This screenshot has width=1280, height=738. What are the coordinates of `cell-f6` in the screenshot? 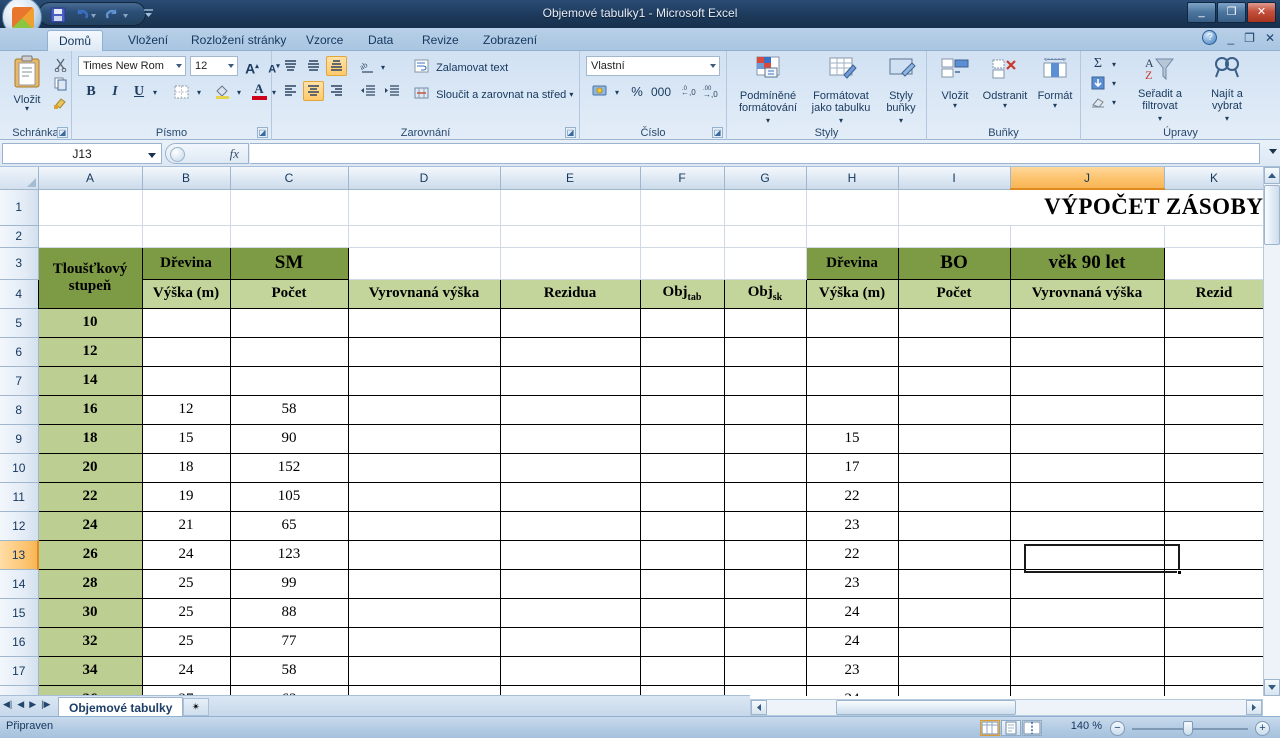 It's located at (682, 351).